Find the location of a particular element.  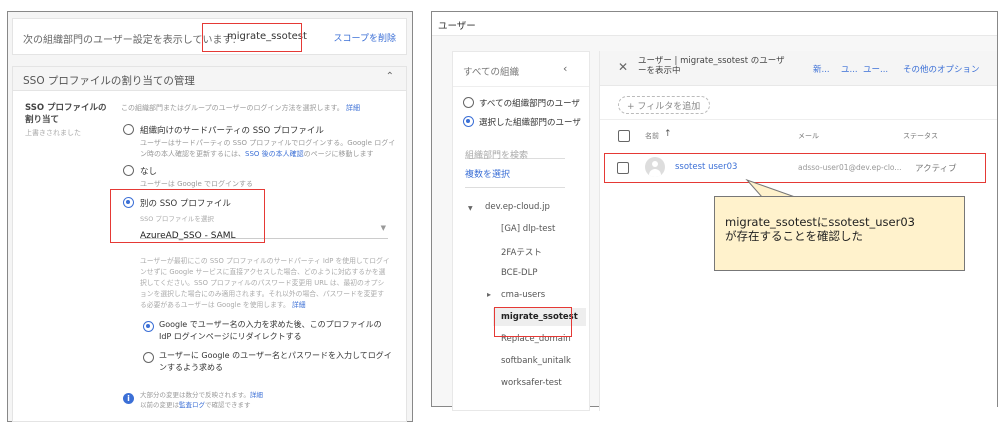

explain-link: 詳細 is located at coordinates (299, 305).